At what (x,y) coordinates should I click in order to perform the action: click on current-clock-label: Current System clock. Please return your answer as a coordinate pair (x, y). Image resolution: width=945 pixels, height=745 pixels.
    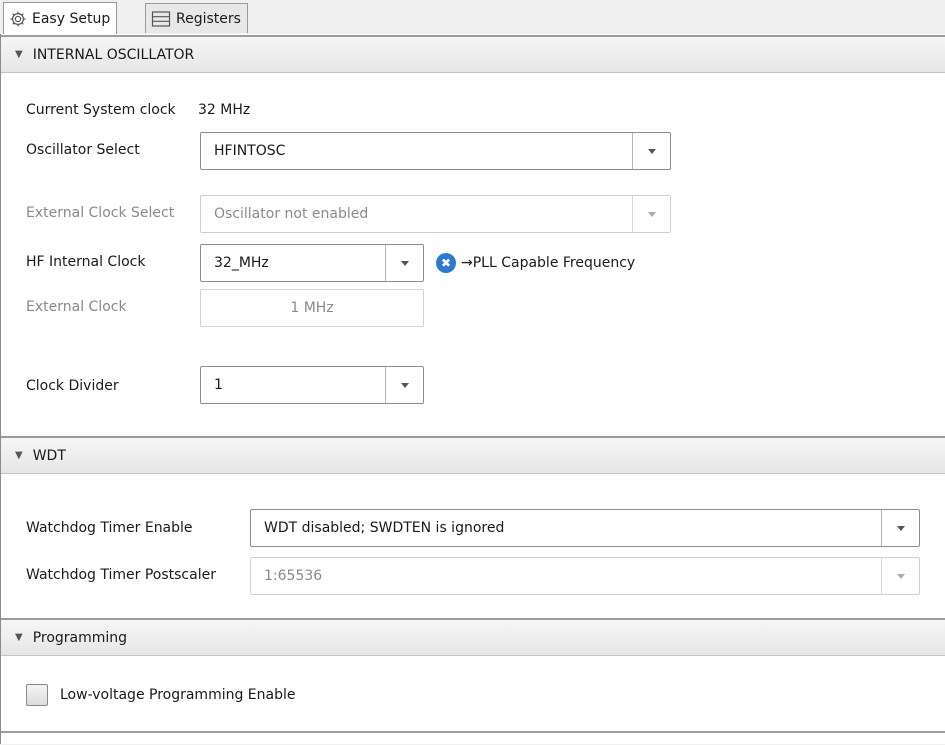
    Looking at the image, I should click on (101, 110).